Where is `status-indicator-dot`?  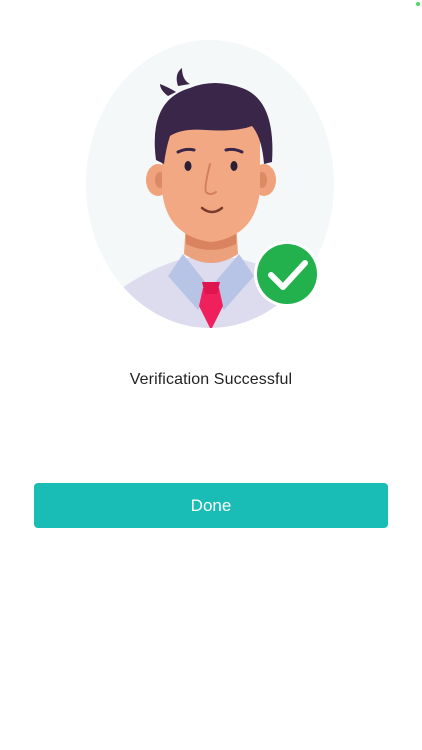 status-indicator-dot is located at coordinates (418, 4).